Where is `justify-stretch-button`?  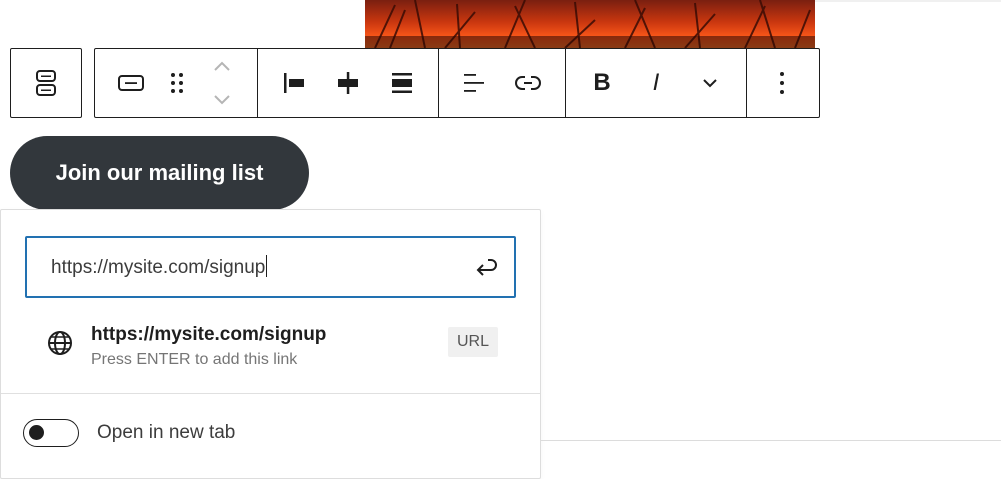
justify-stretch-button is located at coordinates (402, 83).